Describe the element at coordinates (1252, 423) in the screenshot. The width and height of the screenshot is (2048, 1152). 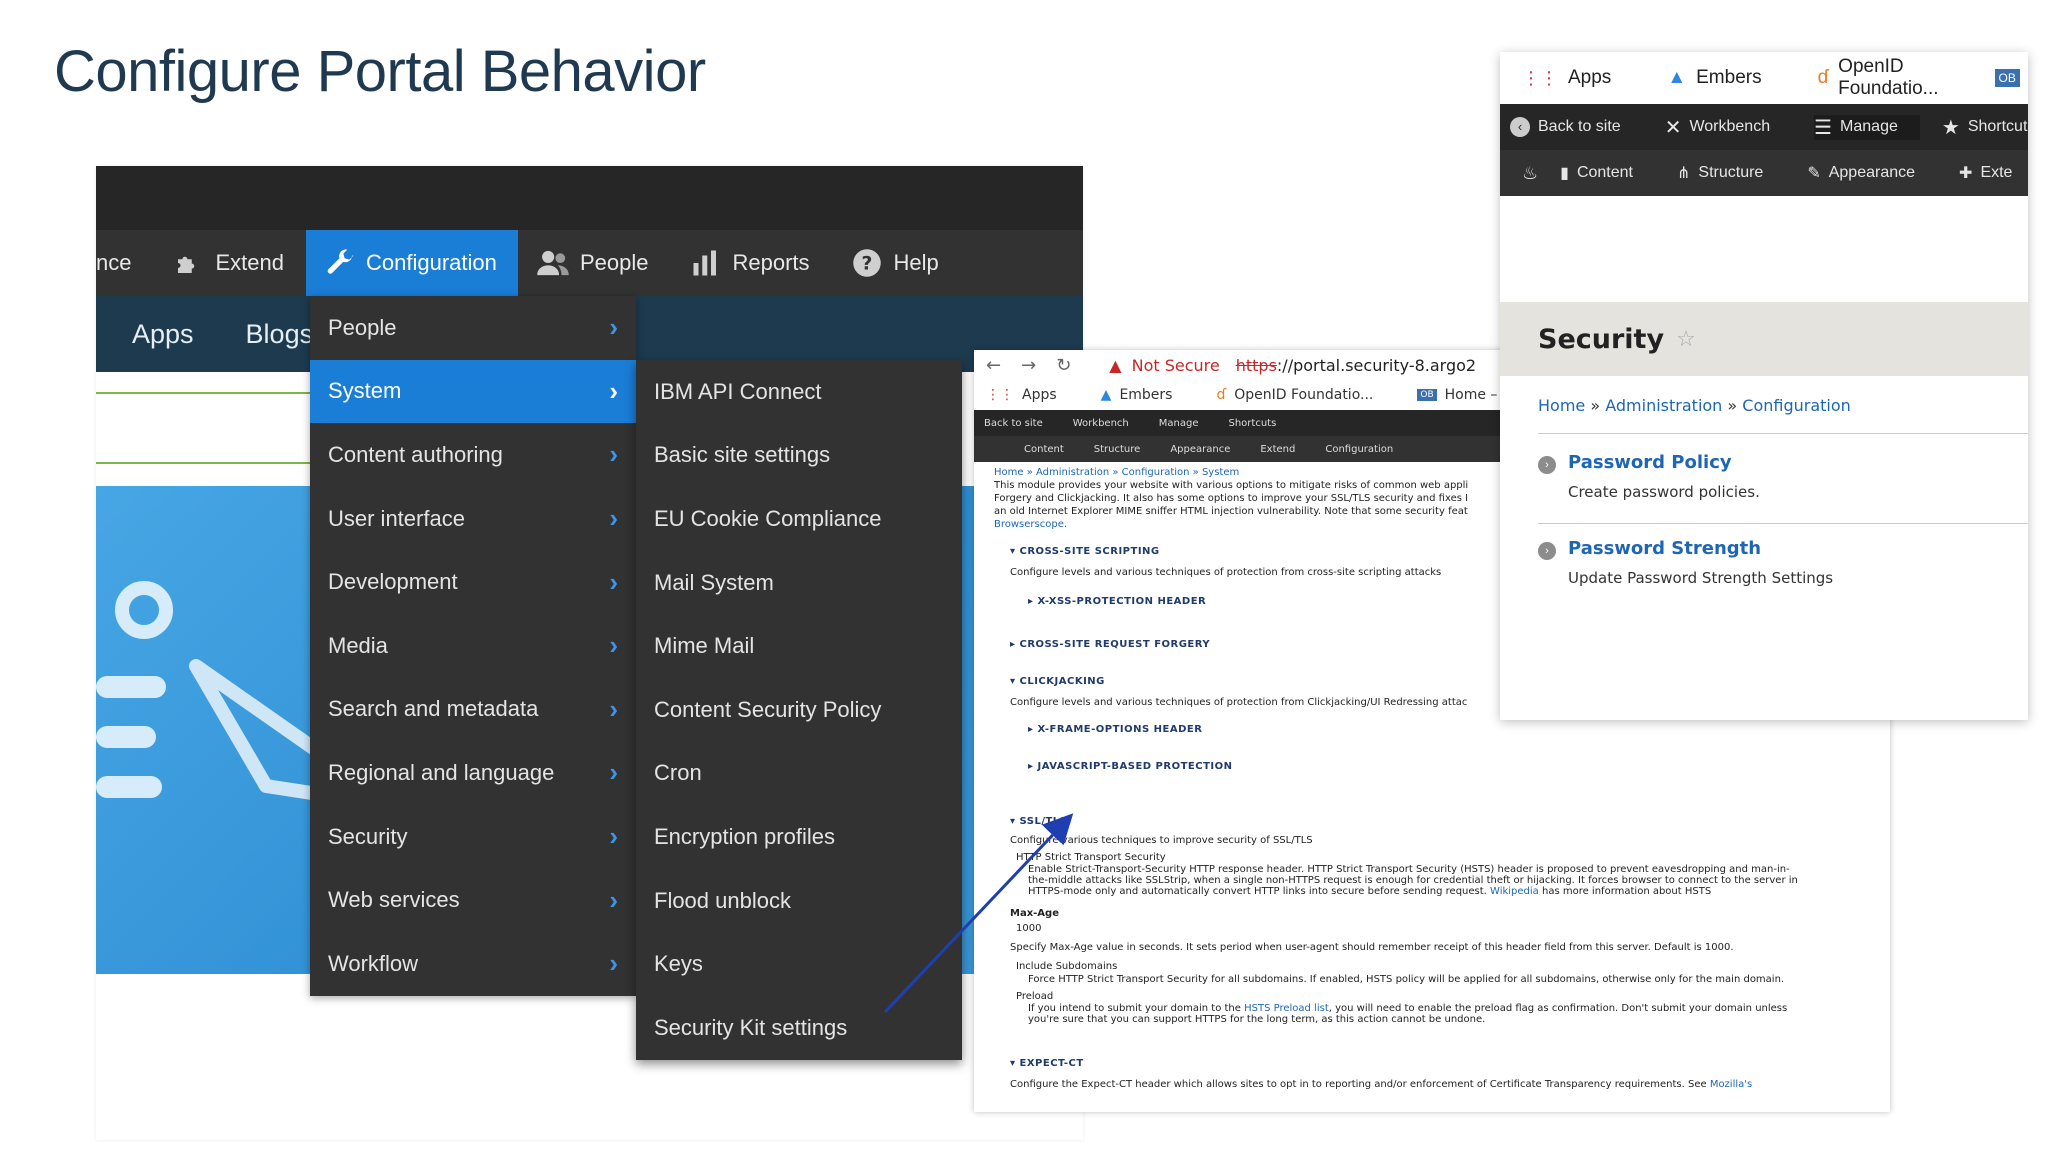
I see `toolbar-shortcuts: Shortcuts` at that location.